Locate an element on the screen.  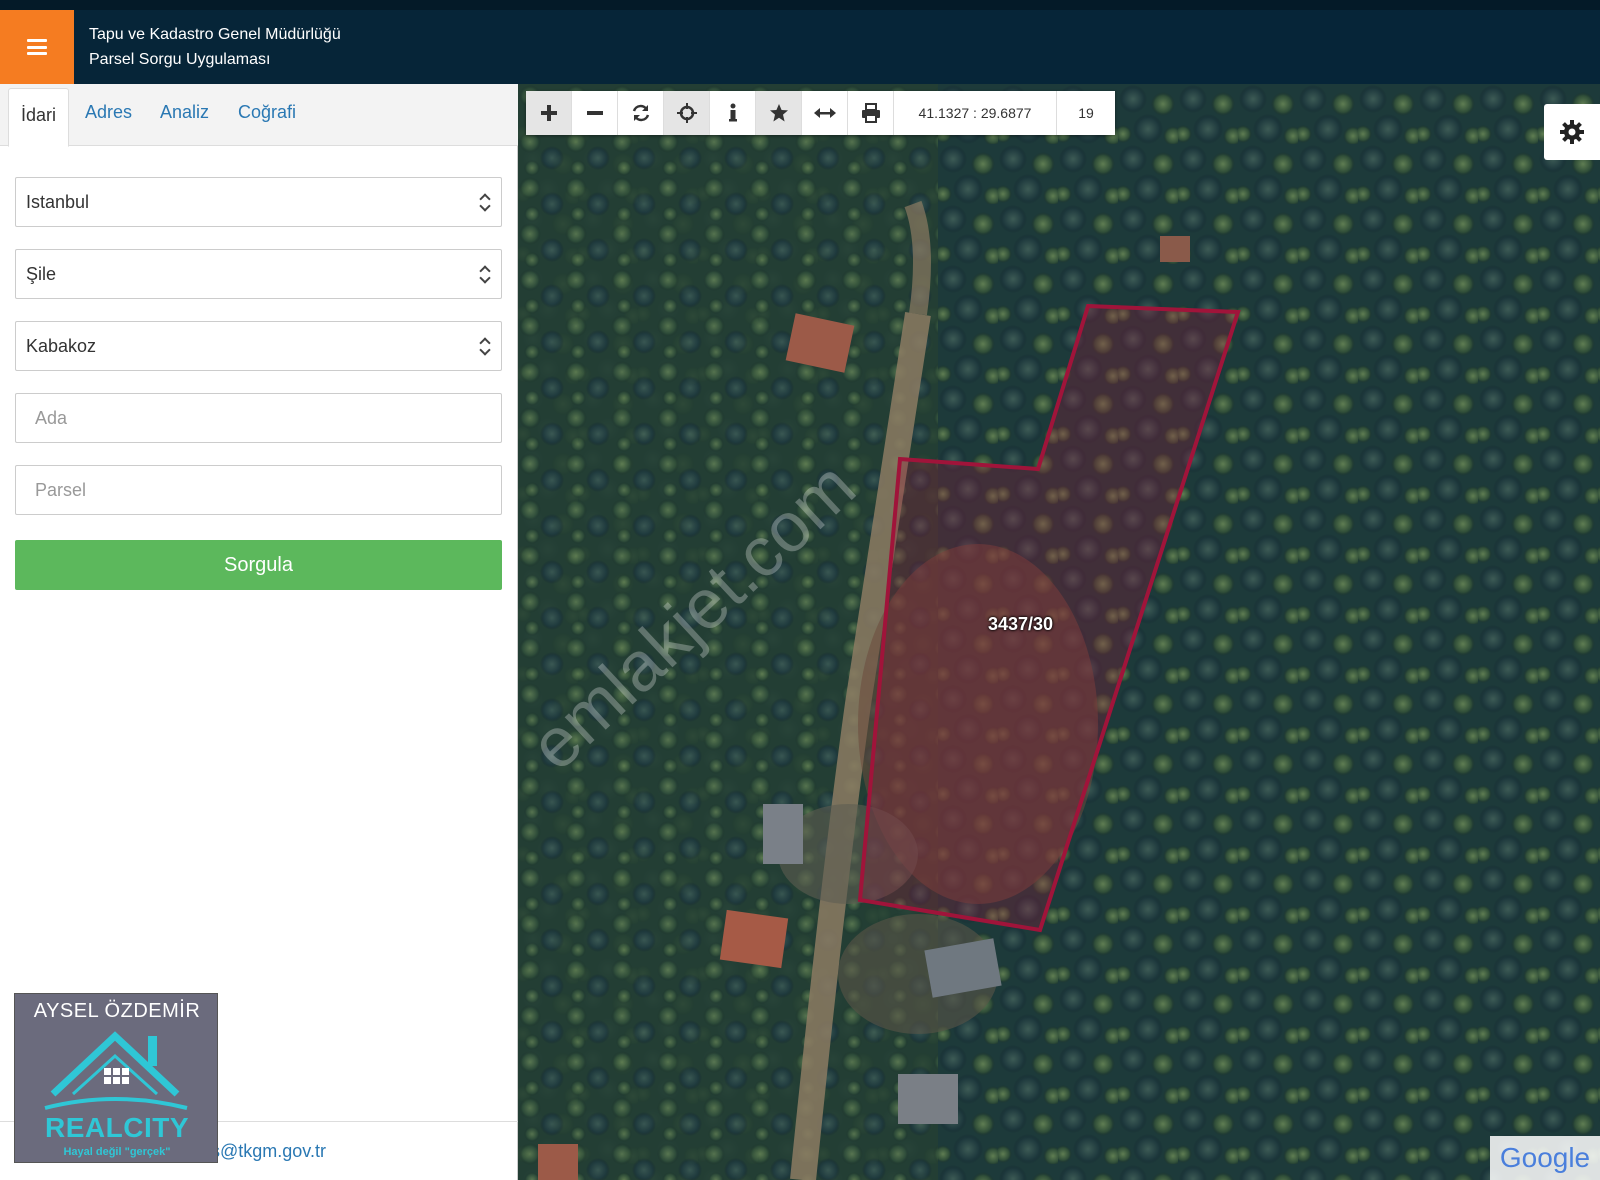
logo-brand: REALCITY is located at coordinates (117, 1127).